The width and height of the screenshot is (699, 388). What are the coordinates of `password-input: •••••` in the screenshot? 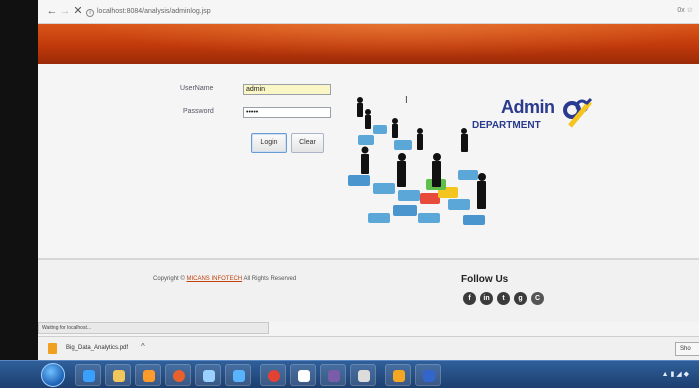 It's located at (287, 112).